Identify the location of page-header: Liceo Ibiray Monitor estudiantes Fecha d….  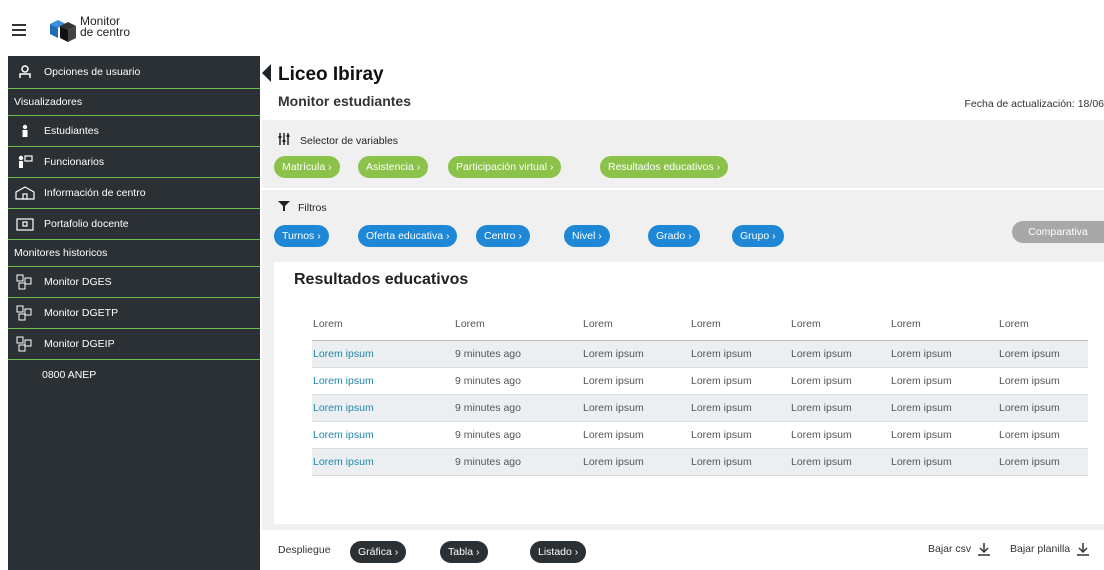
(683, 88).